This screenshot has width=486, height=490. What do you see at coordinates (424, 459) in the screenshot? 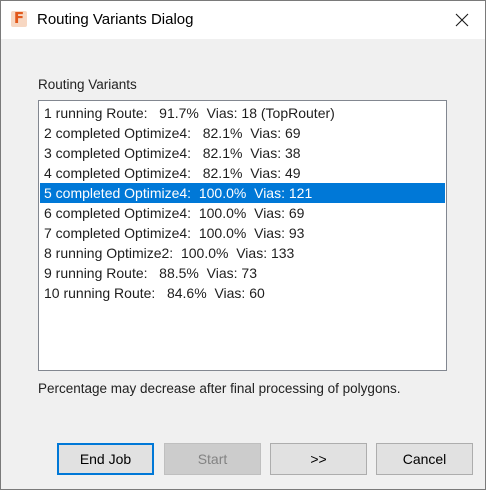
I see `cancel-button: Cancel` at bounding box center [424, 459].